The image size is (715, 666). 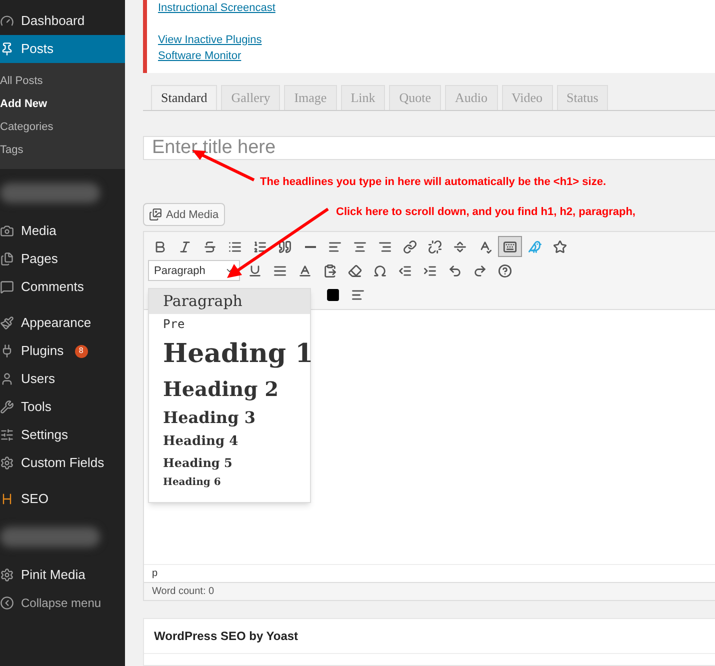 I want to click on keyboard-icon, so click(x=510, y=247).